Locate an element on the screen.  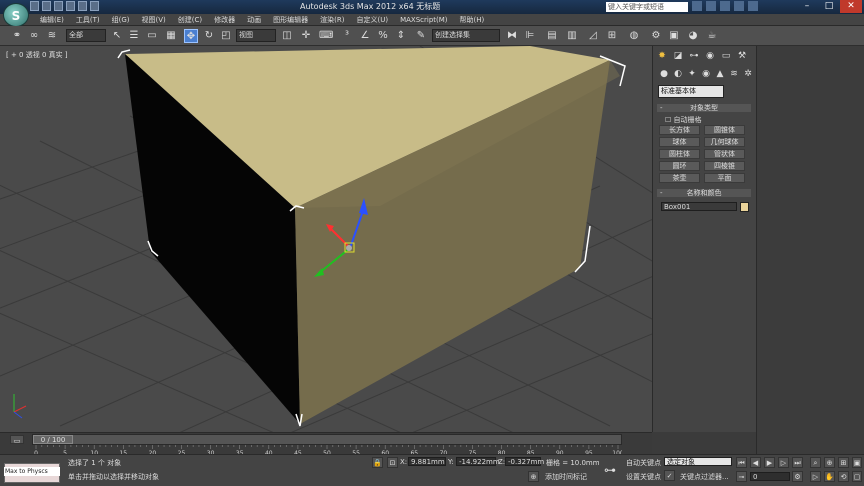
render-setup-icon: ⚙ is located at coordinates (656, 36).